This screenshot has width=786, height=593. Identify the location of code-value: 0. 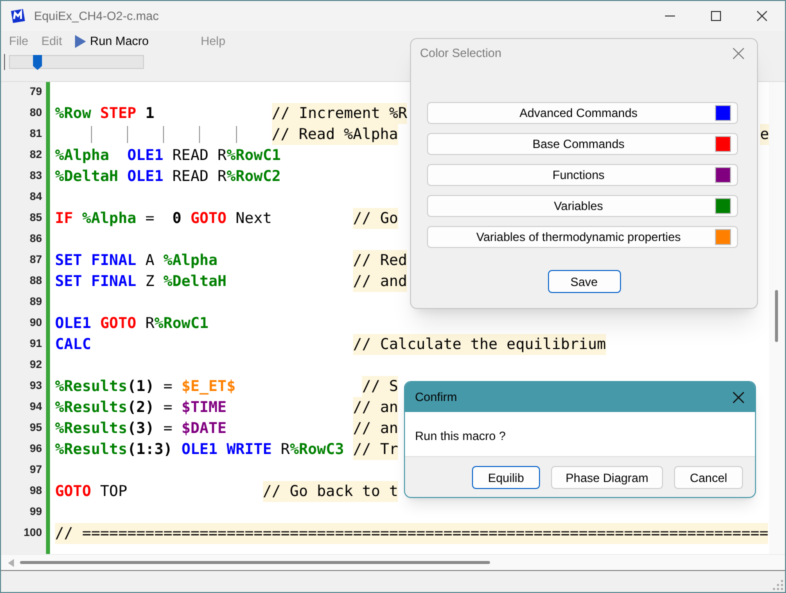
(177, 218).